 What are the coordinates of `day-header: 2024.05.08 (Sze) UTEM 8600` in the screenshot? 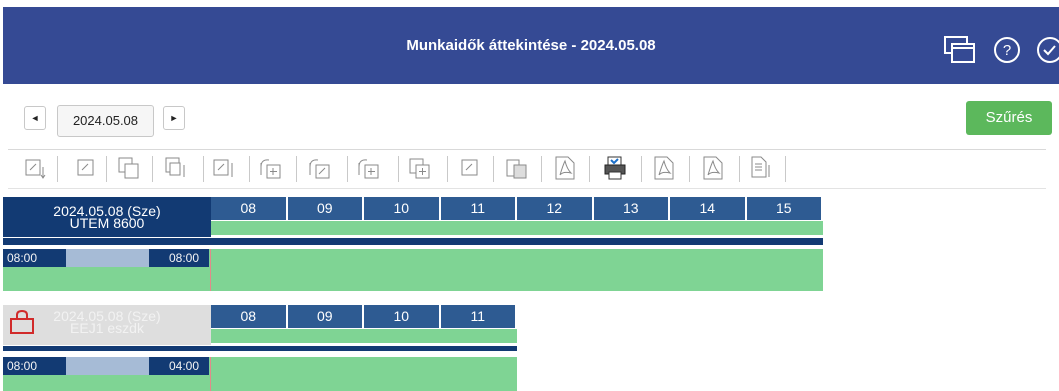 It's located at (107, 217).